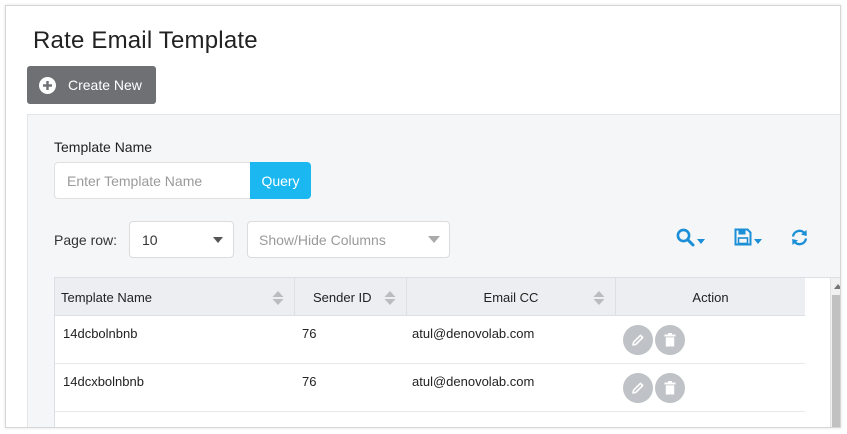 The width and height of the screenshot is (847, 434). I want to click on table-header: Template Name Sender ID Email CC Action, so click(430, 297).